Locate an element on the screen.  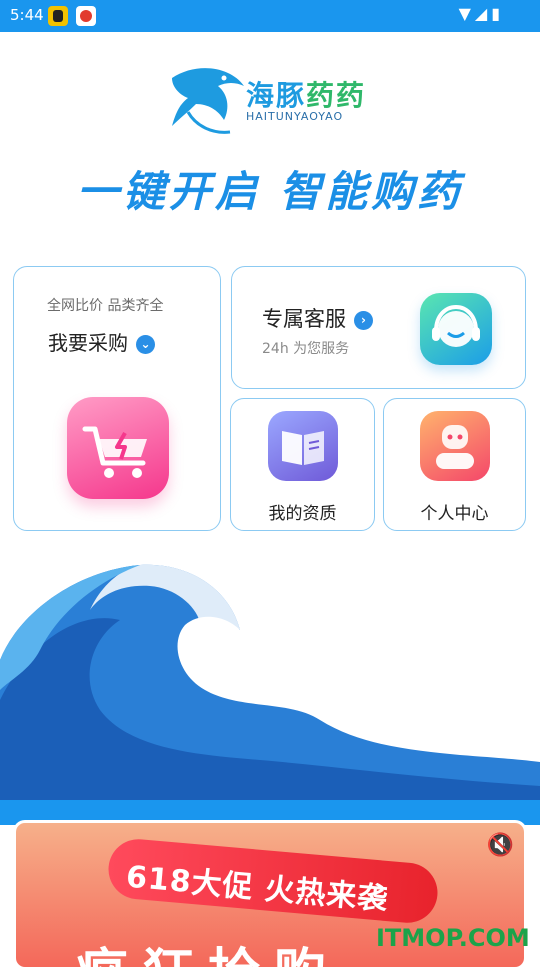
purchase-card: 全网比价 品类齐全 我要采购 ⌄ is located at coordinates (117, 398).